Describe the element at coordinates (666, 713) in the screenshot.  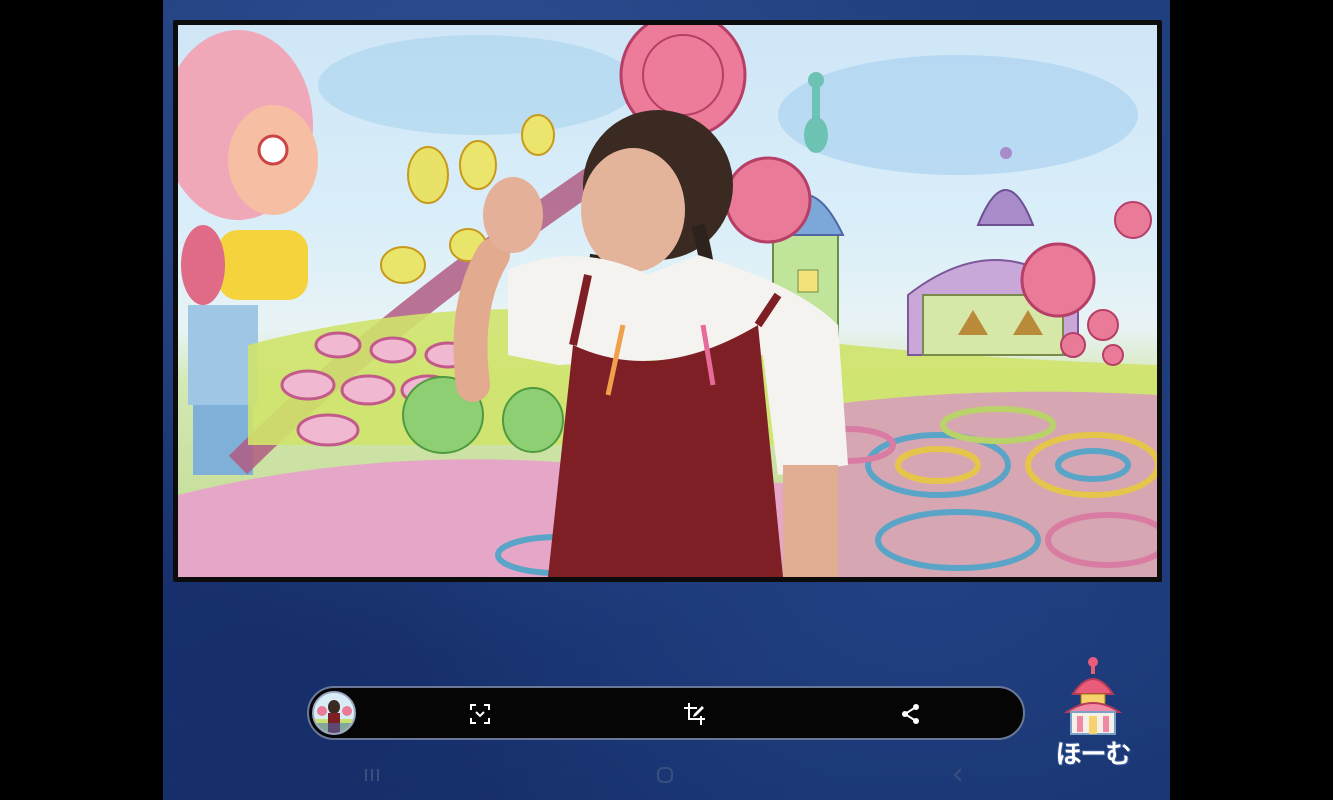
I see `video-control-bar` at that location.